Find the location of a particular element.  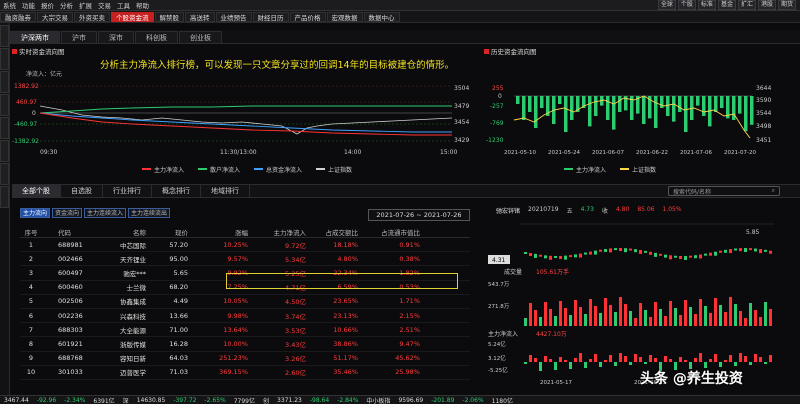

nav-item: 融资融券 is located at coordinates (18, 16).